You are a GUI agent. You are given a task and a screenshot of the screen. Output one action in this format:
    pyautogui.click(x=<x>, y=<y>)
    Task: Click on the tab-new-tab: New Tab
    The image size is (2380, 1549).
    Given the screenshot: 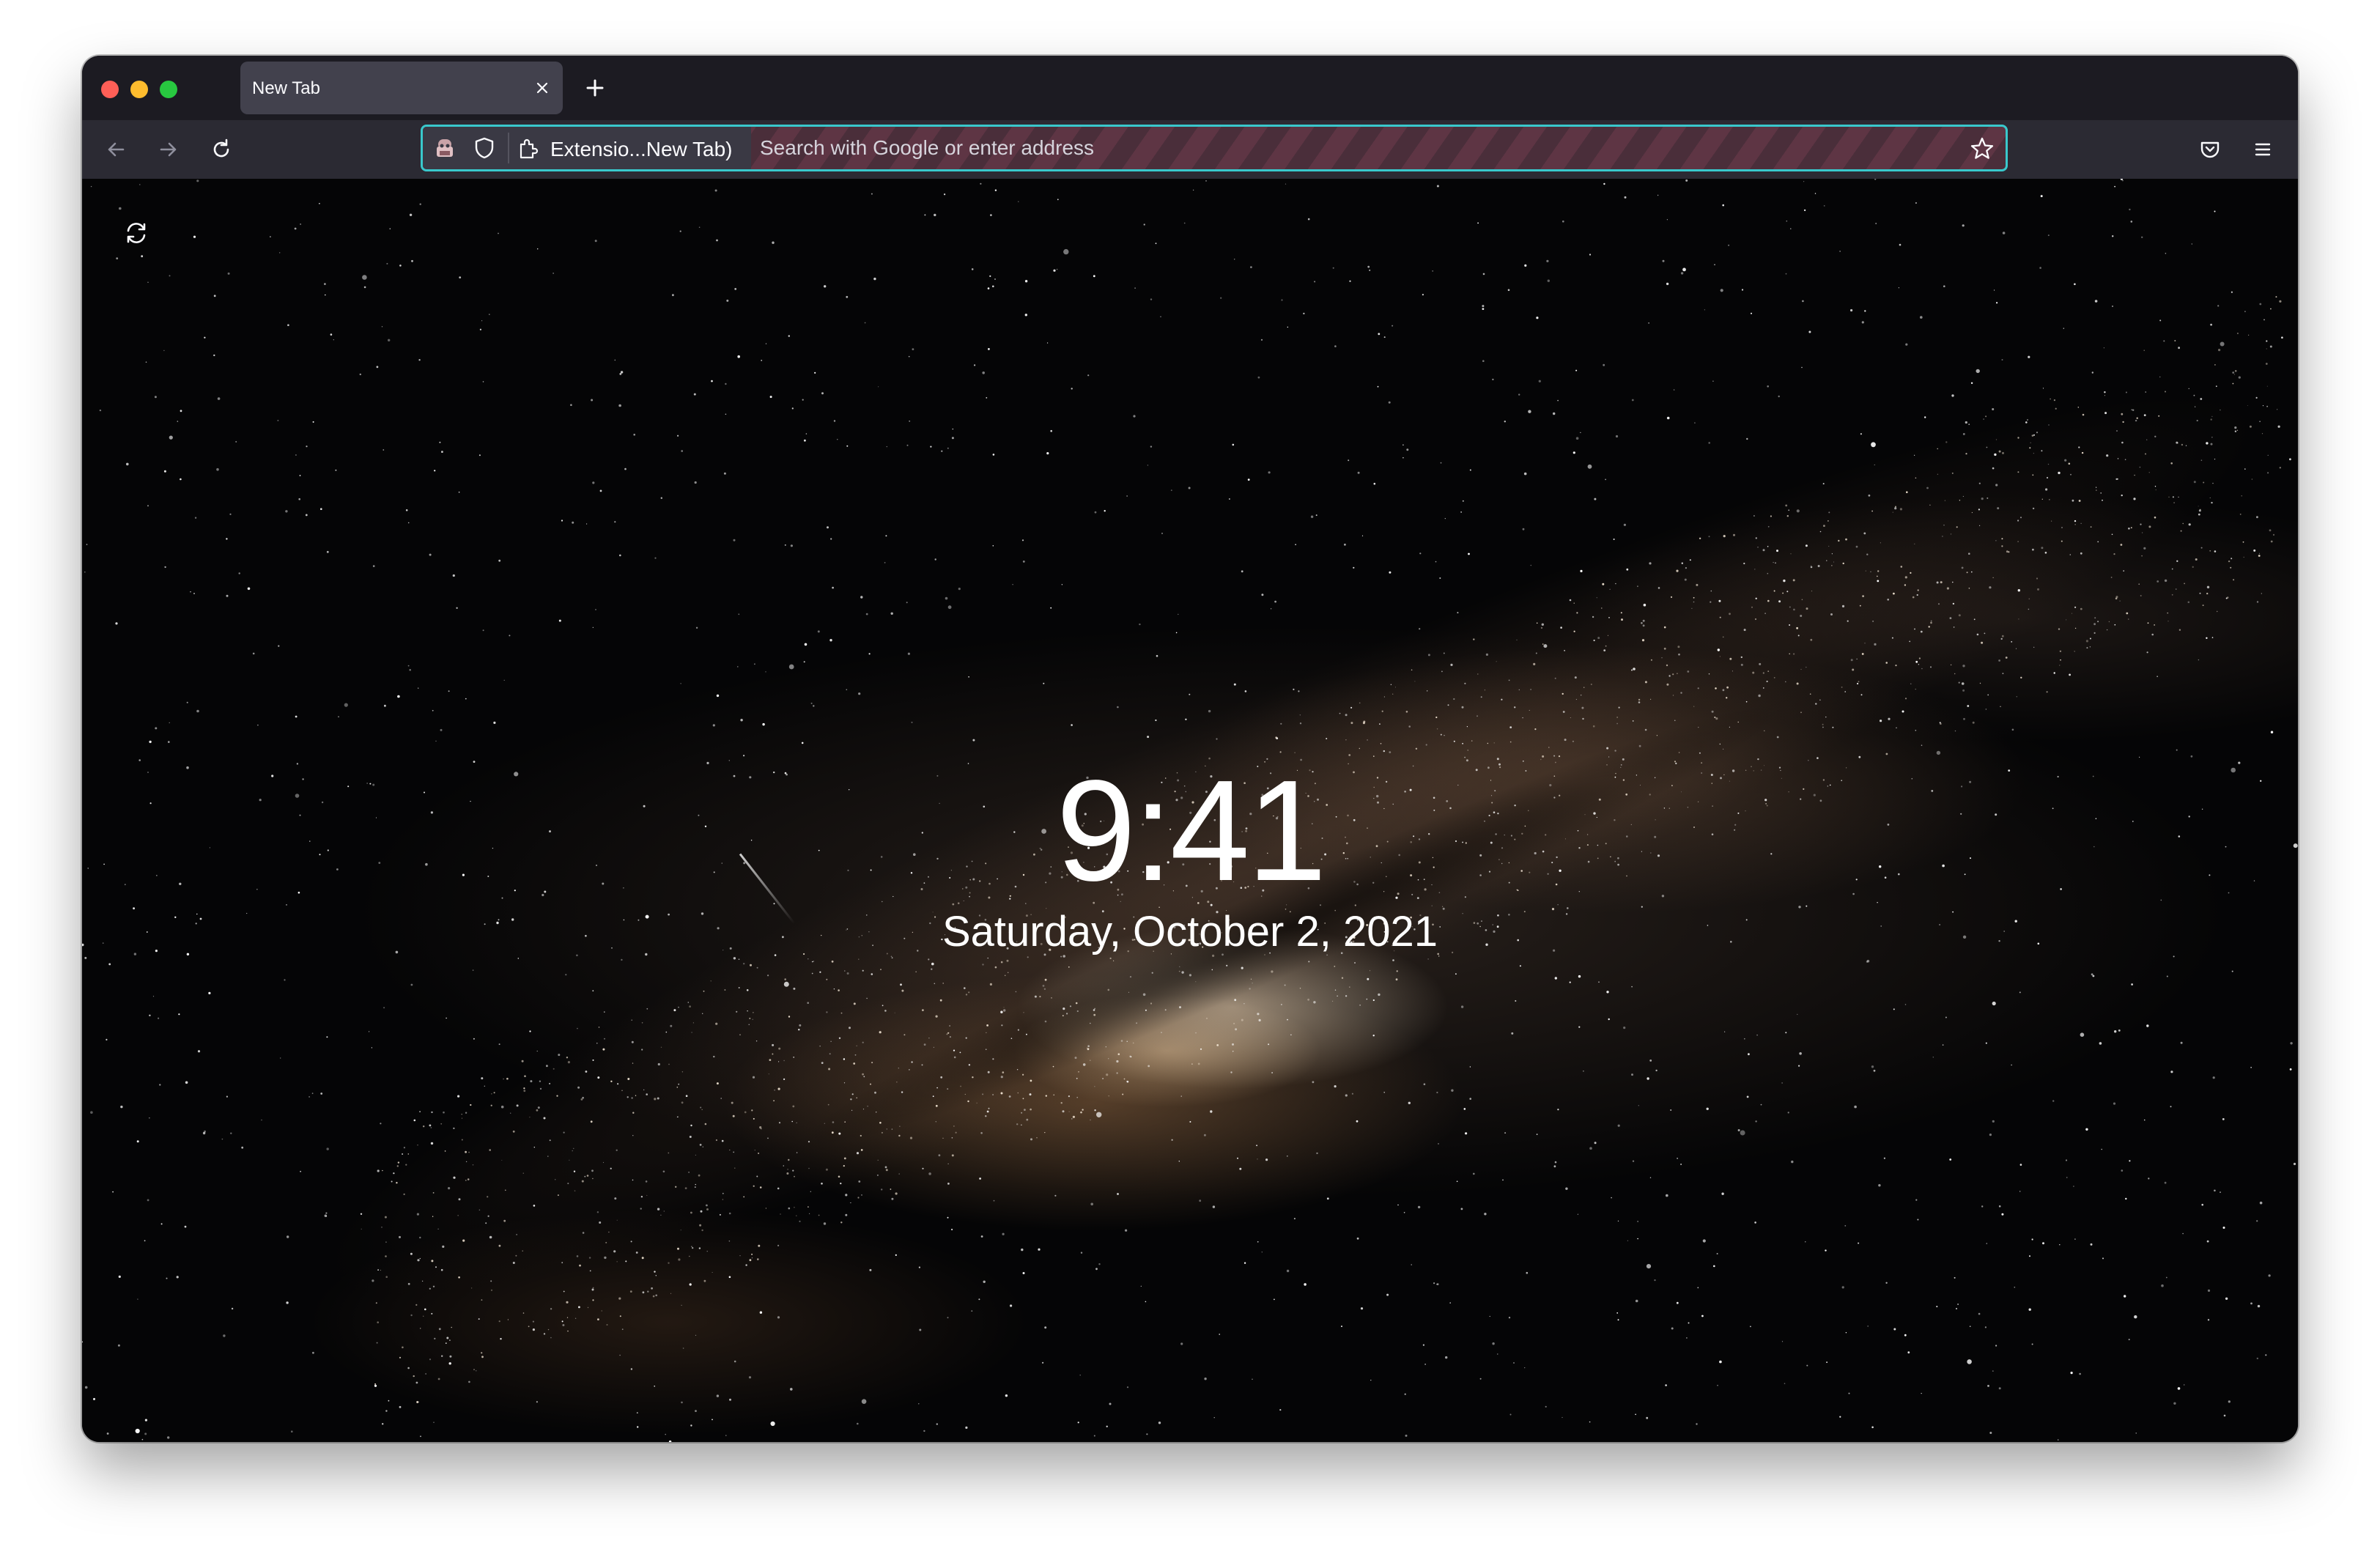 What is the action you would take?
    pyautogui.click(x=401, y=88)
    